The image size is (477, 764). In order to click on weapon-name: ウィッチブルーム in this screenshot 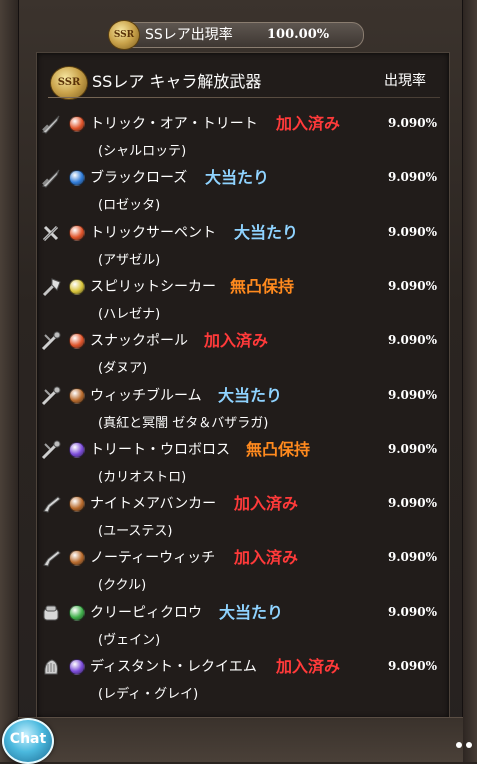, I will do `click(146, 395)`.